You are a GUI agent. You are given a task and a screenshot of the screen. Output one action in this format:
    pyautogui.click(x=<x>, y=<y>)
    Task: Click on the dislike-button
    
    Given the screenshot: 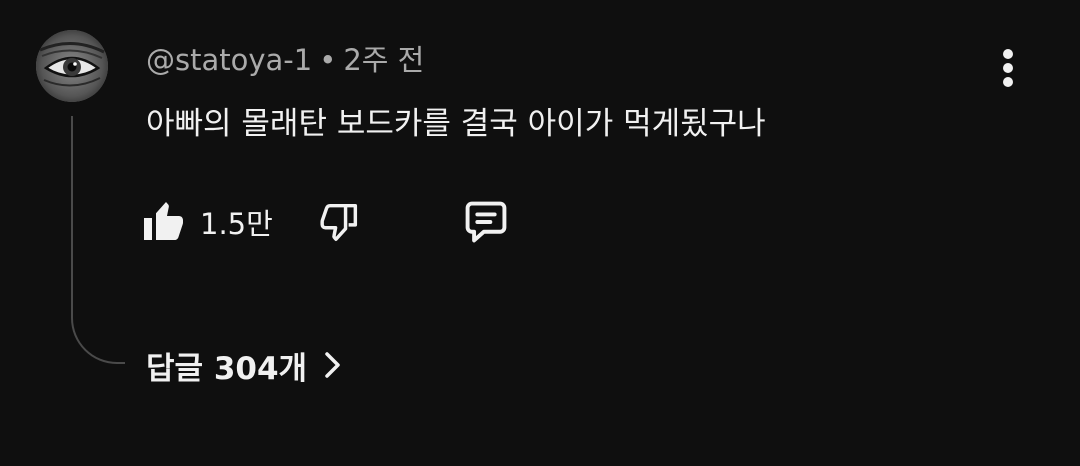 What is the action you would take?
    pyautogui.click(x=340, y=222)
    